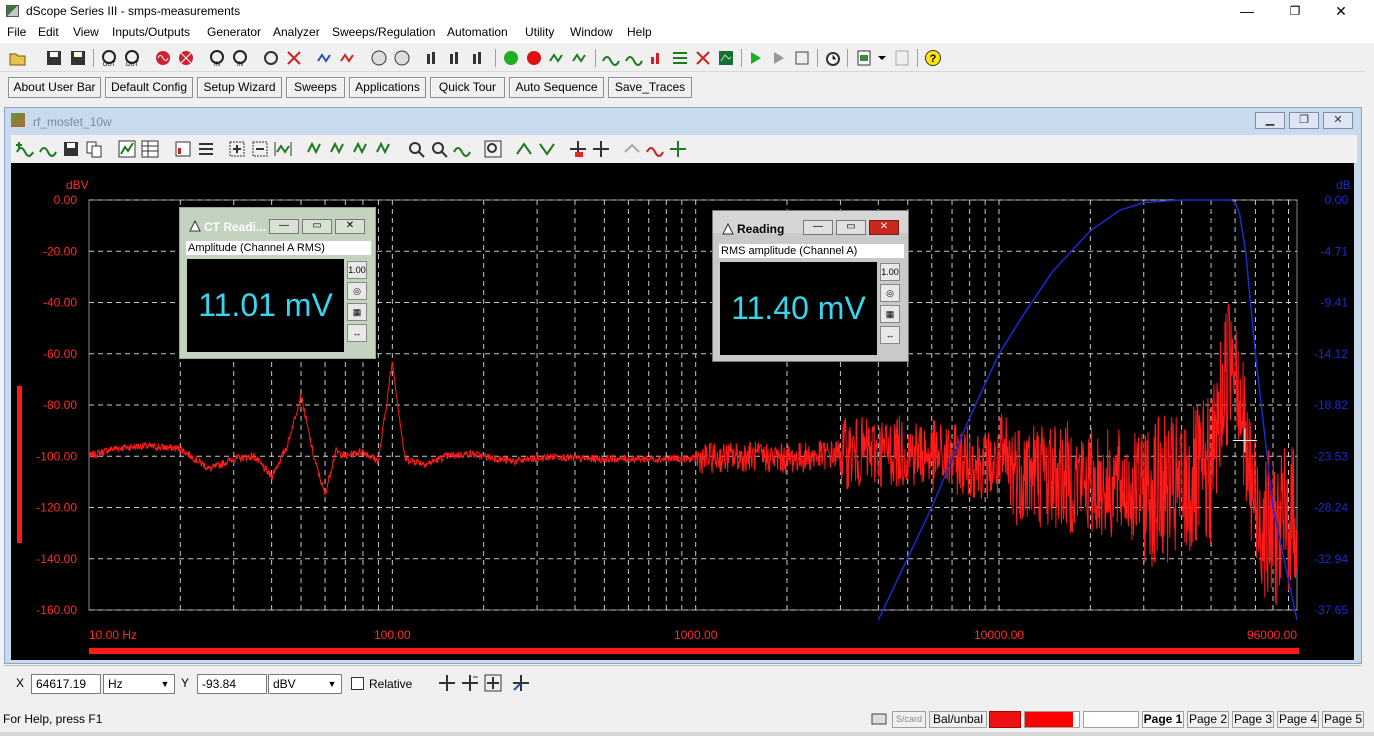  I want to click on analyzer-off-icon, so click(294, 58).